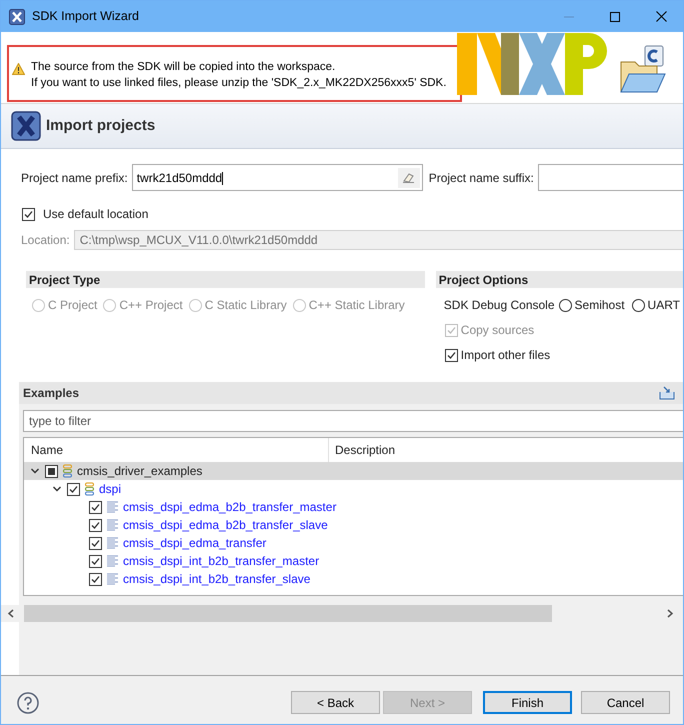 This screenshot has height=725, width=684. I want to click on suffix-field, so click(610, 177).